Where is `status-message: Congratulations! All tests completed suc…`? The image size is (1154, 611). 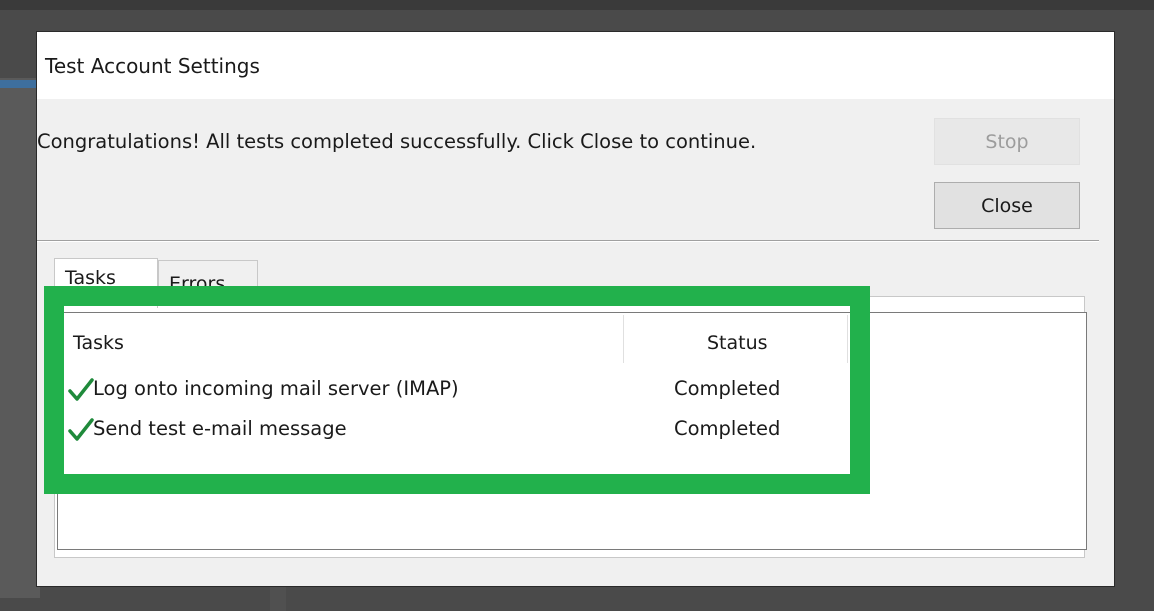
status-message: Congratulations! All tests completed suc… is located at coordinates (397, 141).